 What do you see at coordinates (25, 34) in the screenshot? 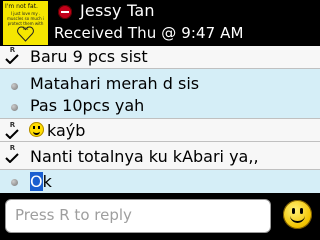
I see `heart-icon` at bounding box center [25, 34].